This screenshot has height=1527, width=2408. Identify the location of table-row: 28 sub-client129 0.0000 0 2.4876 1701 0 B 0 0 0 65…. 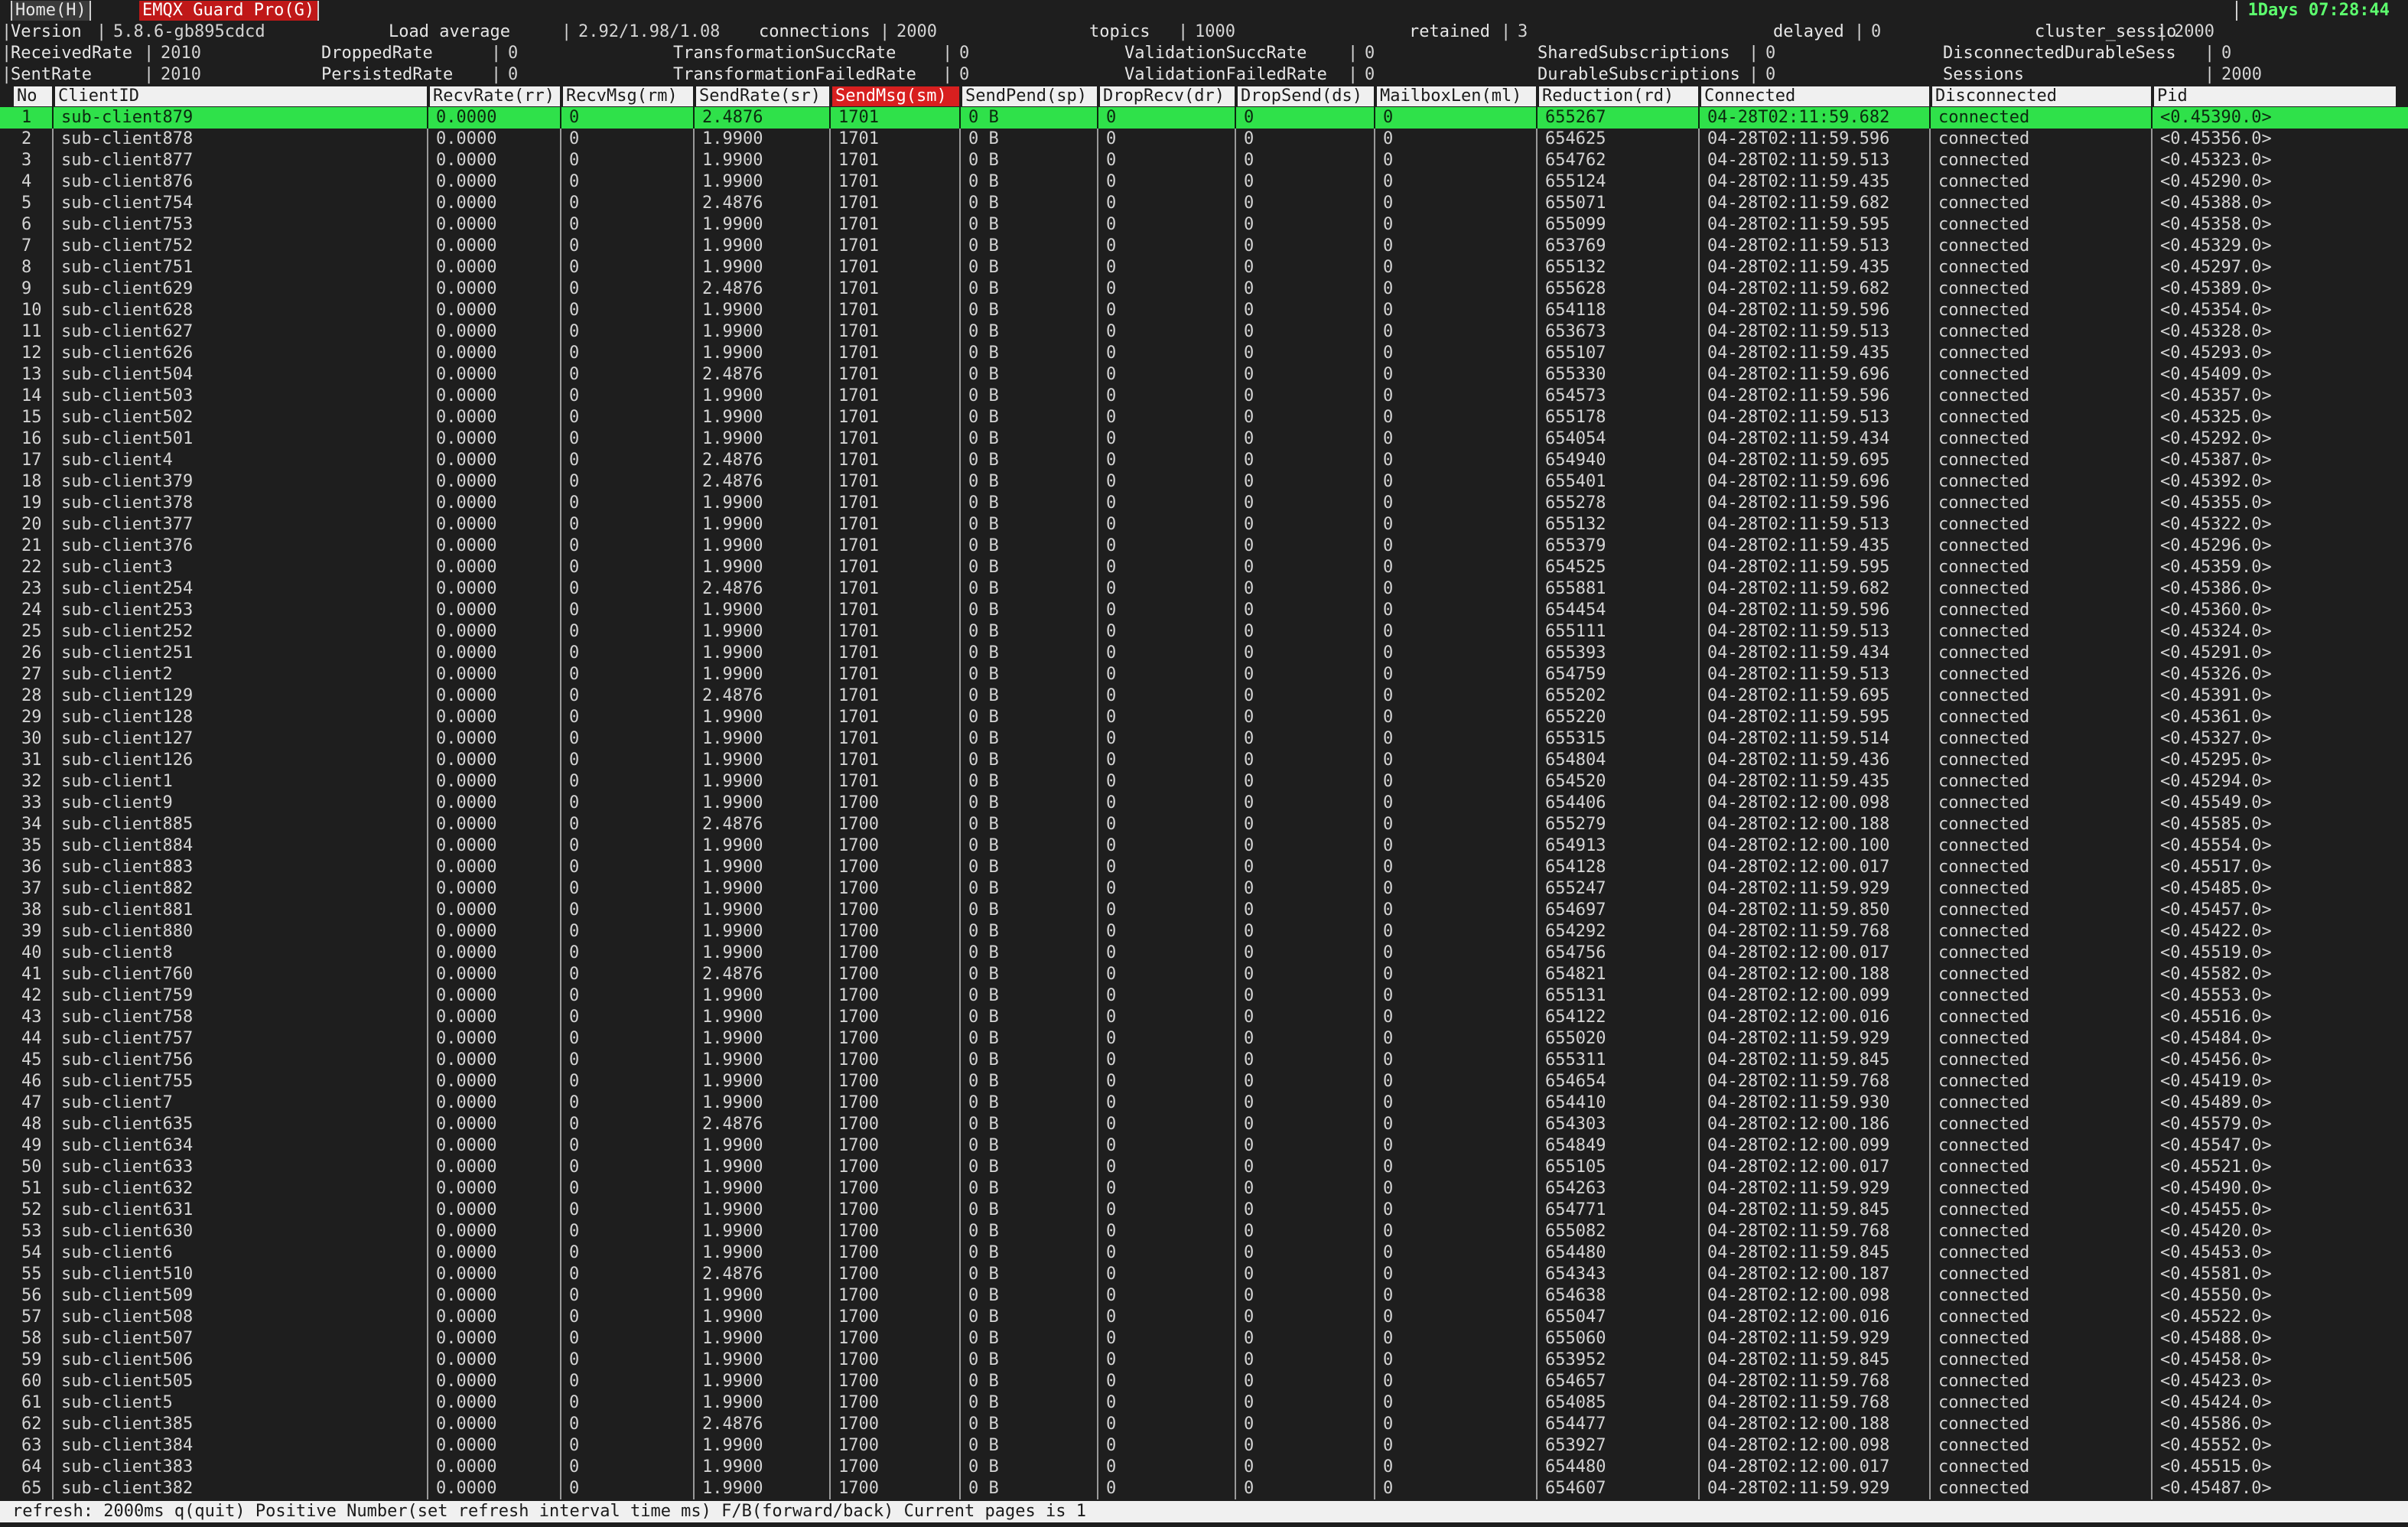
(1204, 696).